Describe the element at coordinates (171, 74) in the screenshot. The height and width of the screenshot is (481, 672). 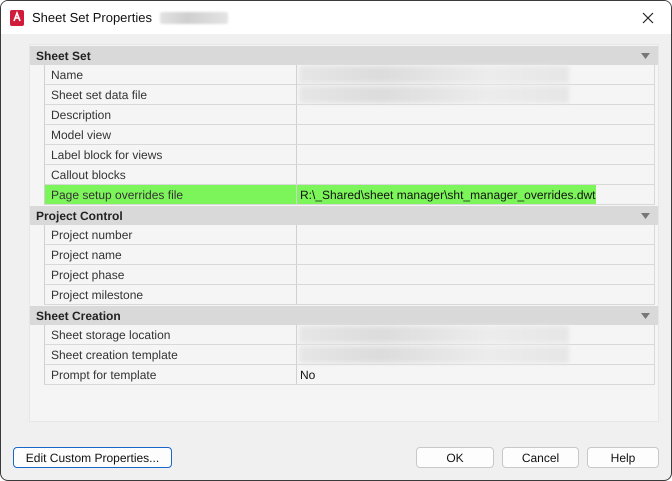
I see `property-name: Name` at that location.